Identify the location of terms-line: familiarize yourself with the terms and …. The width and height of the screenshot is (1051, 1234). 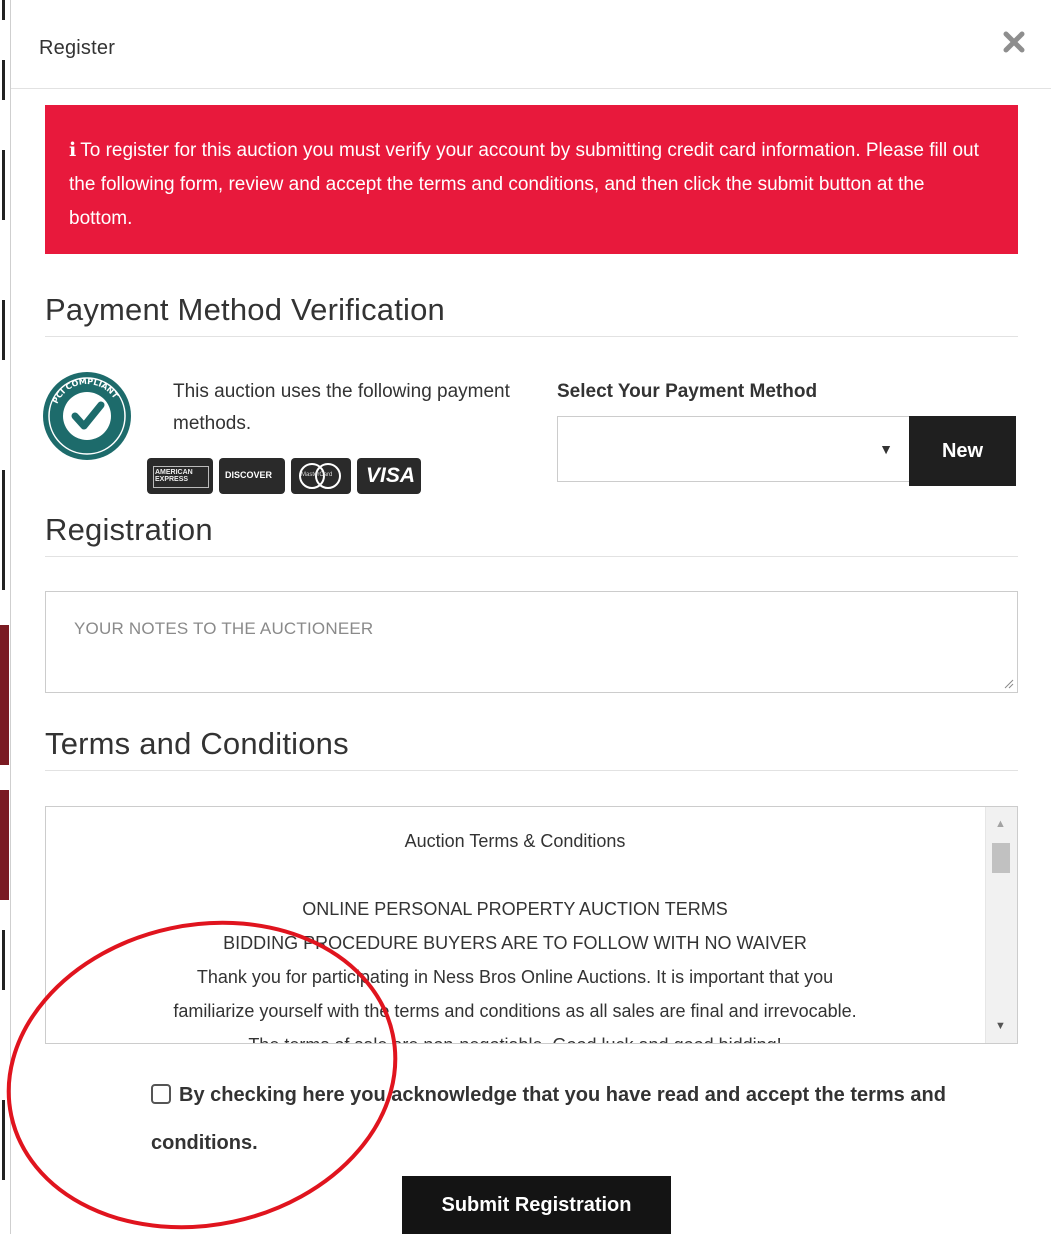
(515, 1011).